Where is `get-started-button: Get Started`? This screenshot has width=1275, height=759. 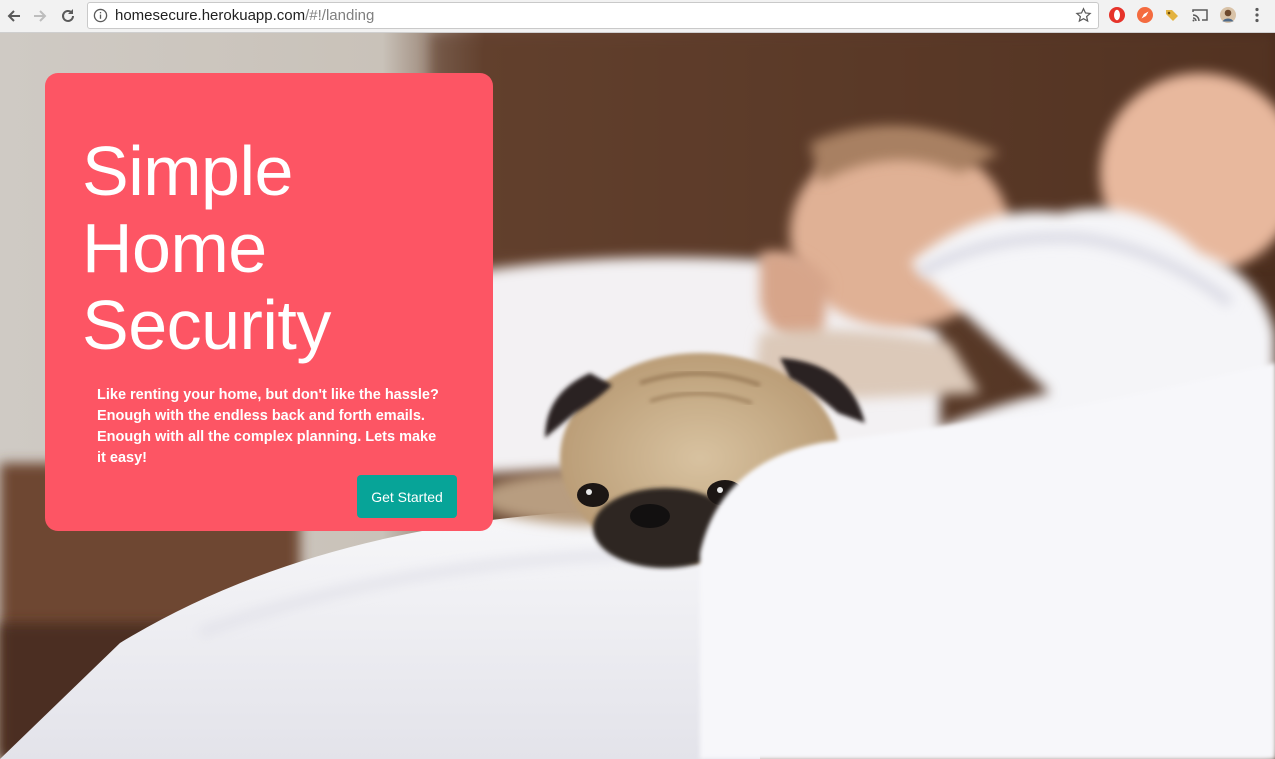 get-started-button: Get Started is located at coordinates (407, 496).